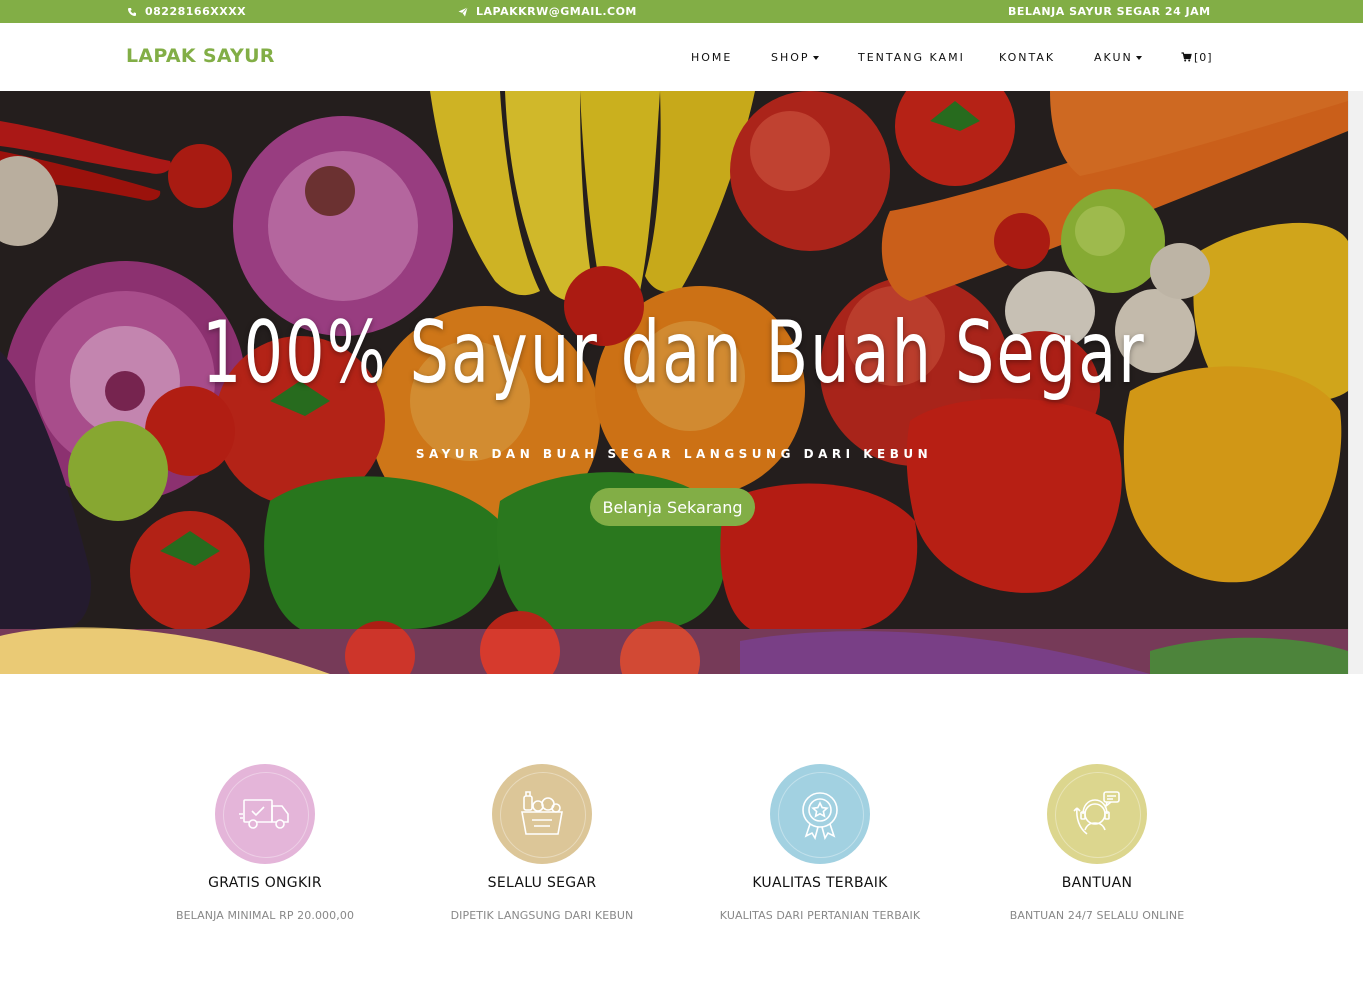  Describe the element at coordinates (790, 57) in the screenshot. I see `nav-shop-label: SHOP` at that location.